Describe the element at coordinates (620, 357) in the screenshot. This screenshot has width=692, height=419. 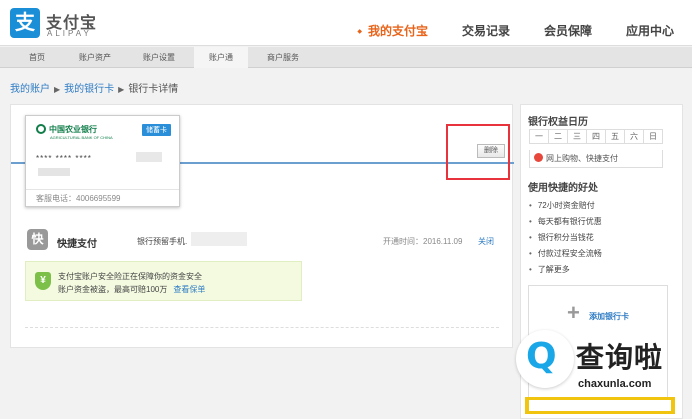
I see `watermark-text: 查询啦` at that location.